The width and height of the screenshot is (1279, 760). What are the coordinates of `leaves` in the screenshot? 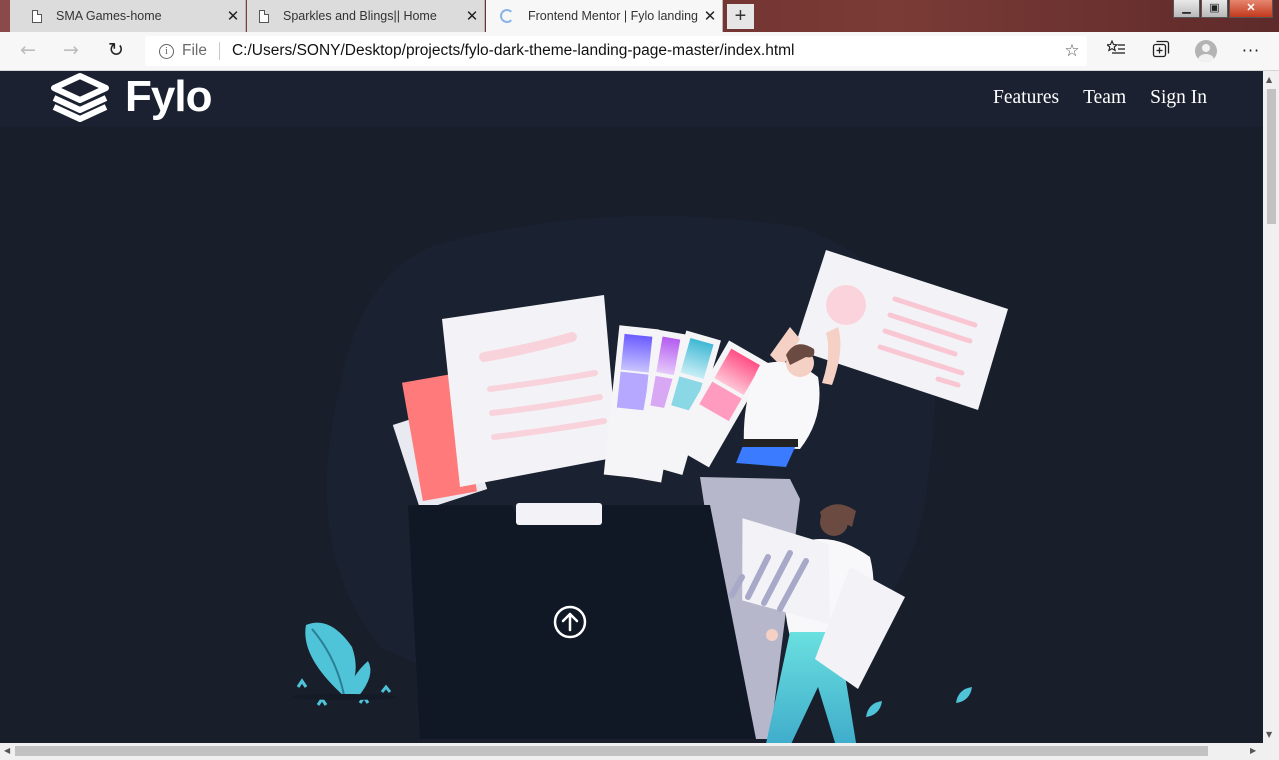 It's located at (919, 702).